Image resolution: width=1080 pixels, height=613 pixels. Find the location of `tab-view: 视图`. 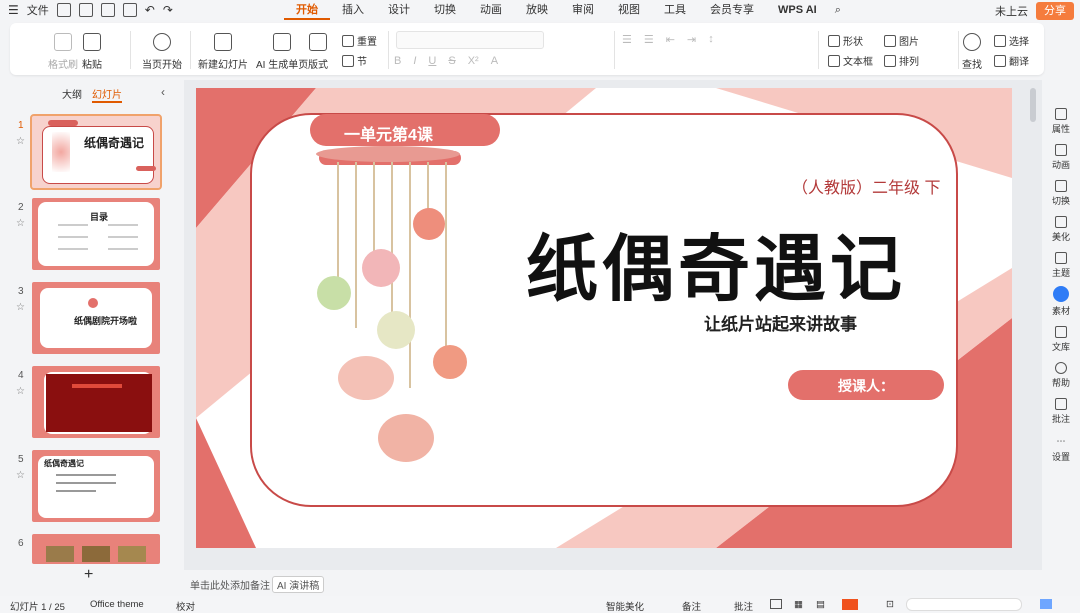

tab-view: 视图 is located at coordinates (629, 10).